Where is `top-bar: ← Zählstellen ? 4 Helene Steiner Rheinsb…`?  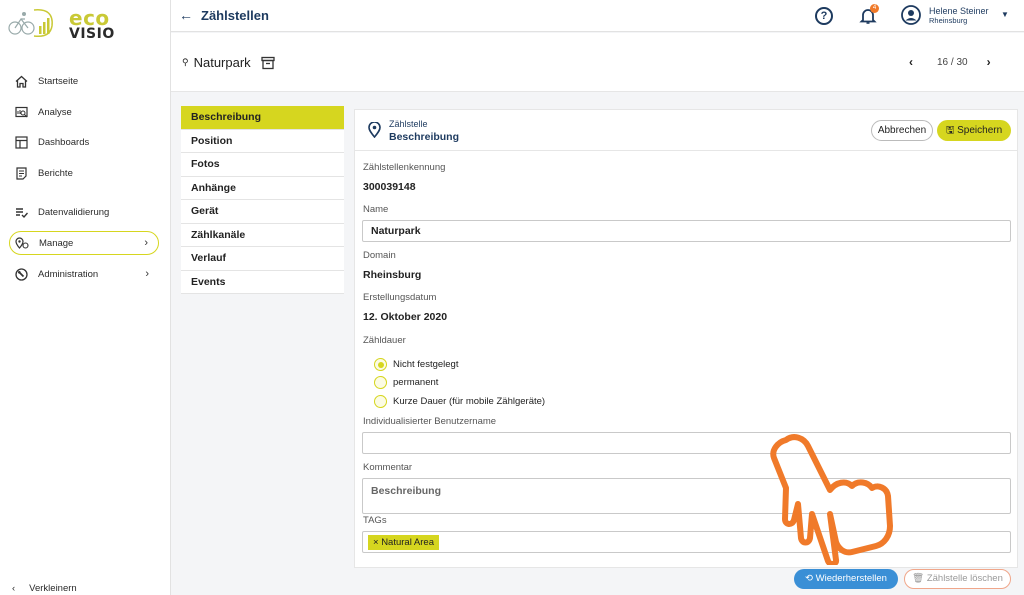 top-bar: ← Zählstellen ? 4 Helene Steiner Rheinsb… is located at coordinates (597, 16).